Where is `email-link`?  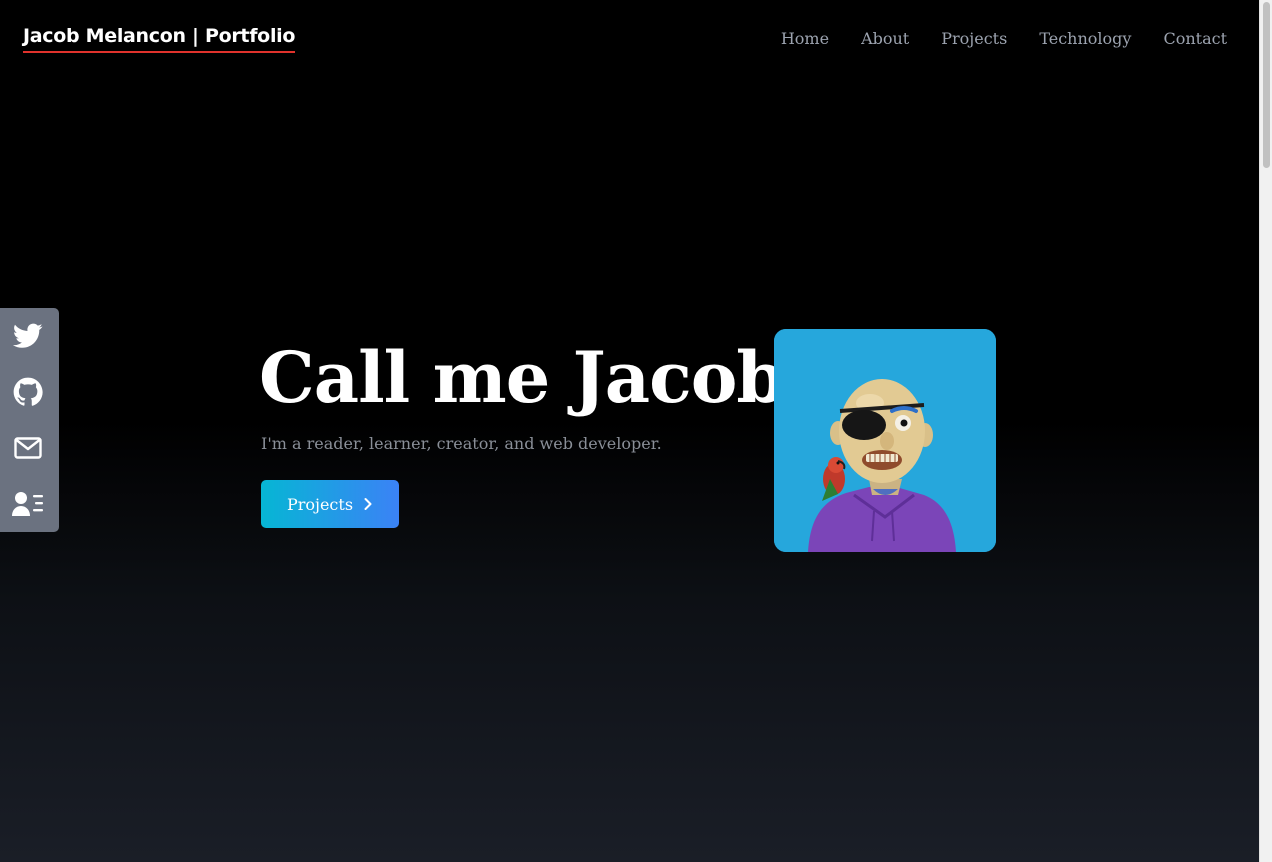 email-link is located at coordinates (28, 448).